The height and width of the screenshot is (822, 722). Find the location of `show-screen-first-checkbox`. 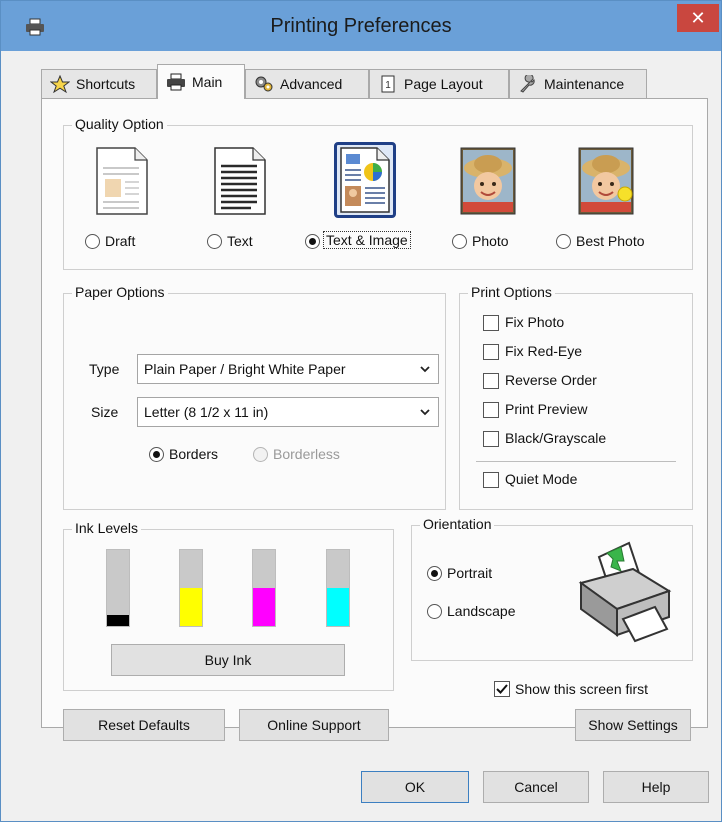

show-screen-first-checkbox is located at coordinates (502, 689).